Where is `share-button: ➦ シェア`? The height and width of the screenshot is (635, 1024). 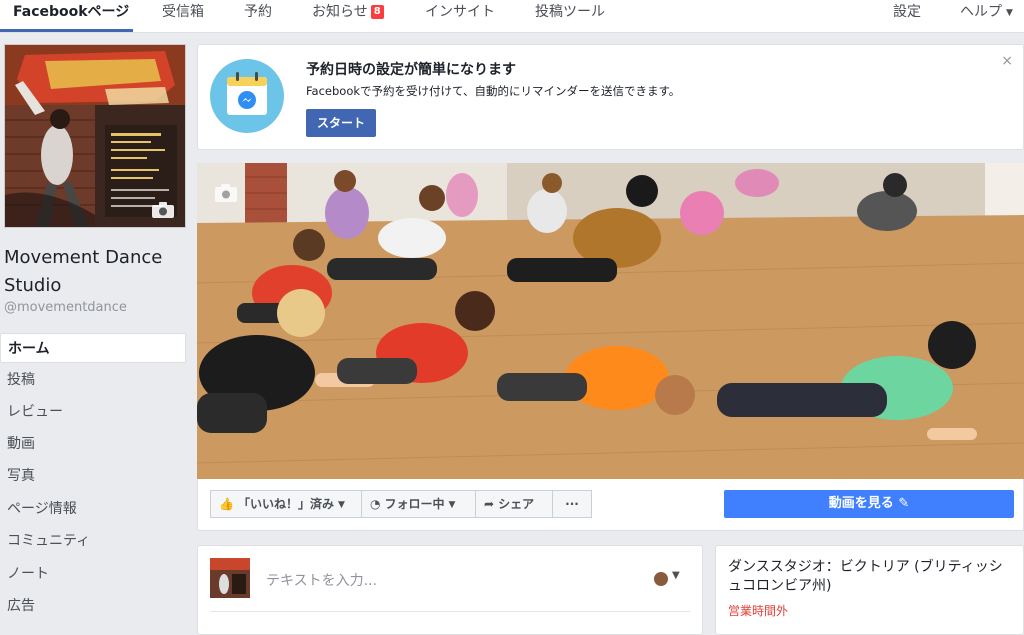 share-button: ➦ シェア is located at coordinates (514, 504).